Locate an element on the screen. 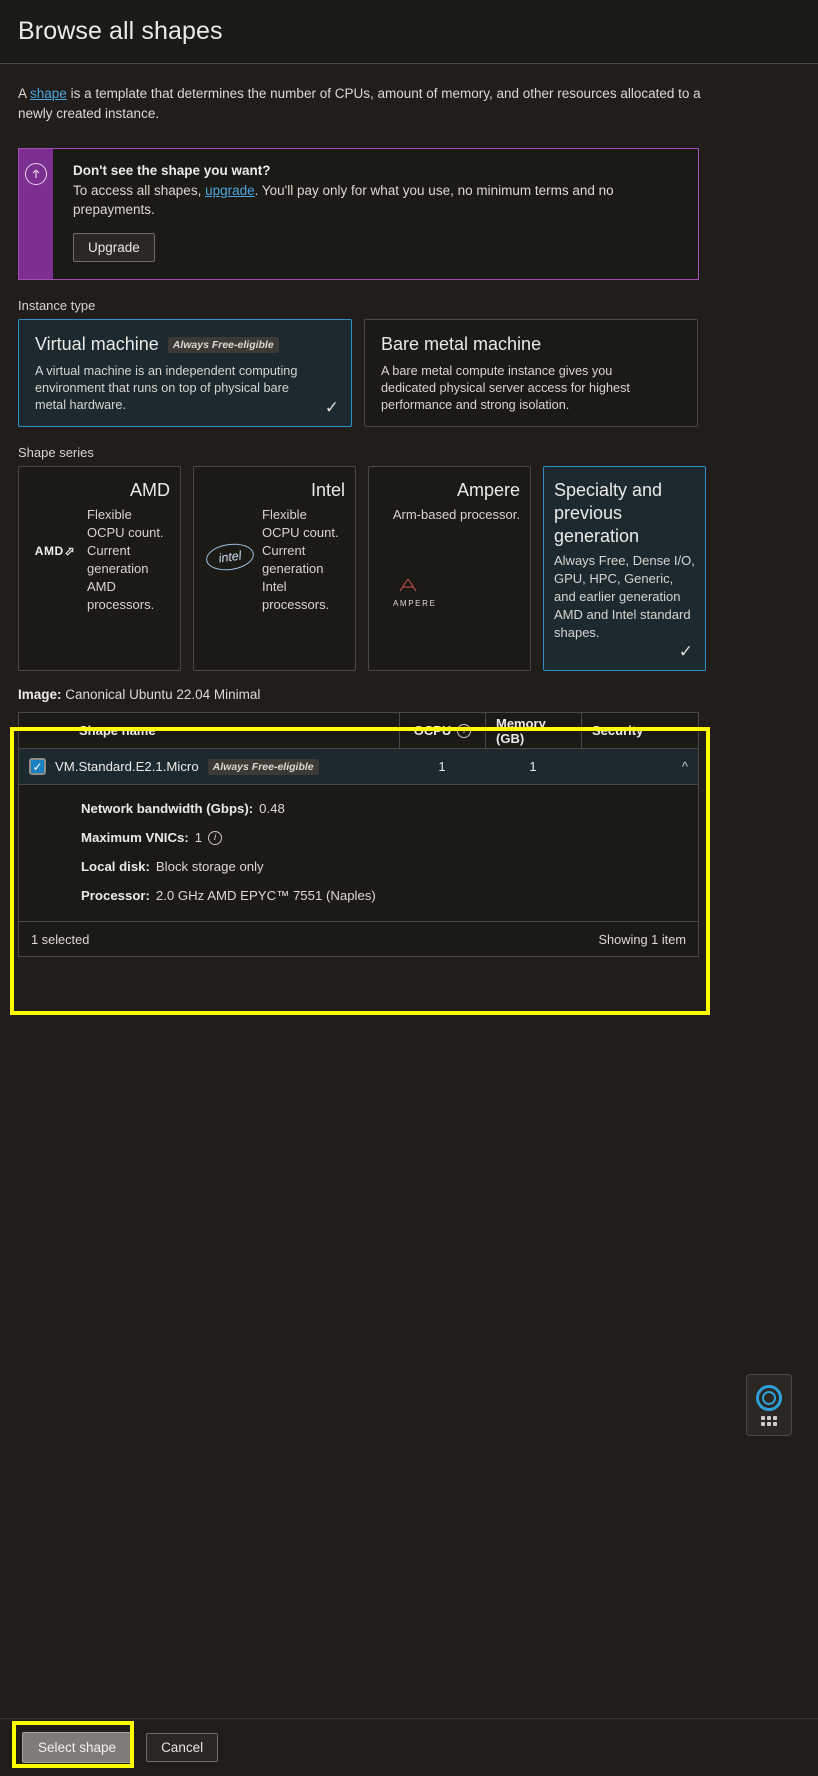 This screenshot has width=818, height=1776. card-head: Virtual machine Always Free-eligible is located at coordinates (185, 344).